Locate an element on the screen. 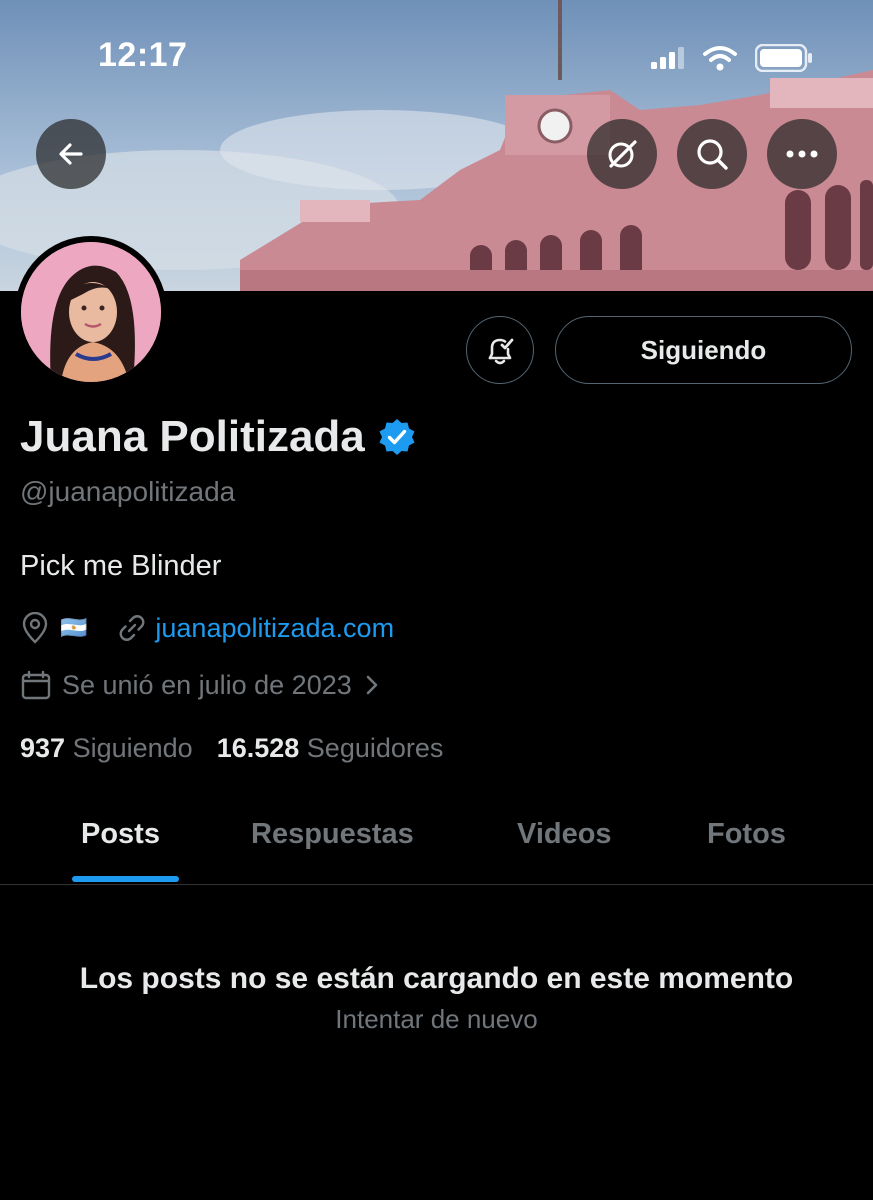 The width and height of the screenshot is (873, 1200). retry-link: Intentar de nuevo is located at coordinates (436, 1019).